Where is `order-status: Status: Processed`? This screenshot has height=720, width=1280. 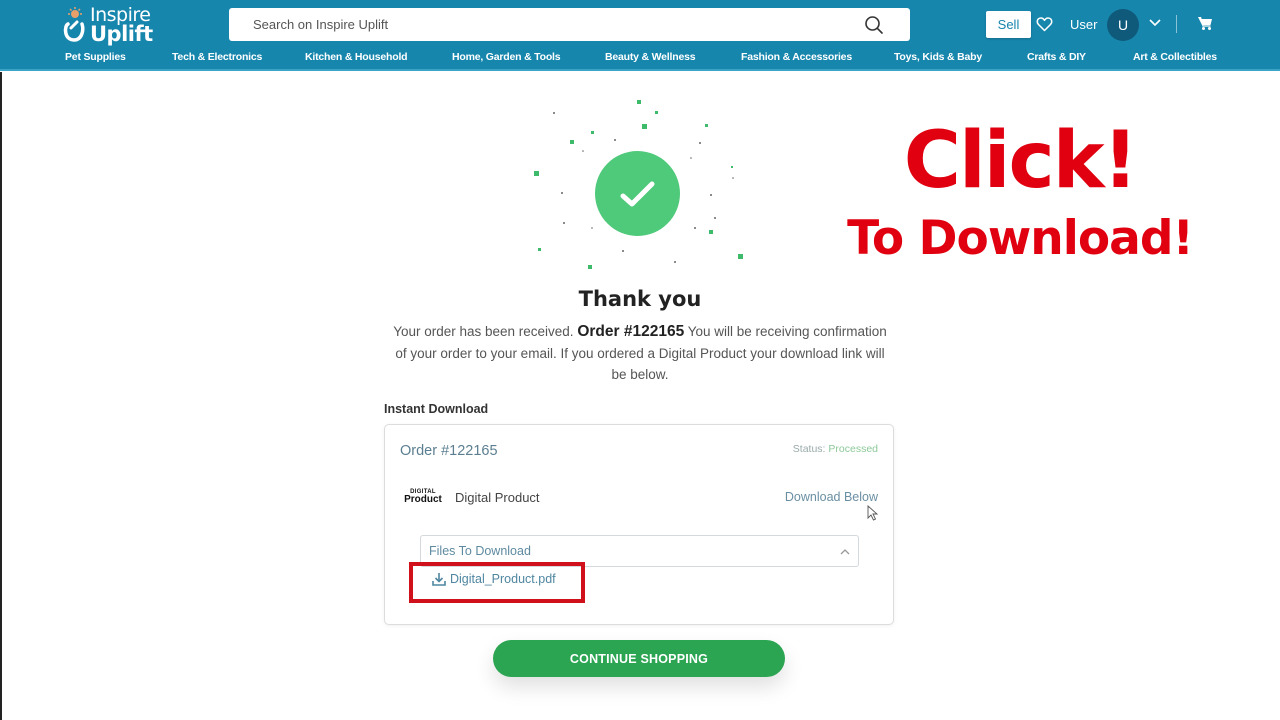 order-status: Status: Processed is located at coordinates (835, 449).